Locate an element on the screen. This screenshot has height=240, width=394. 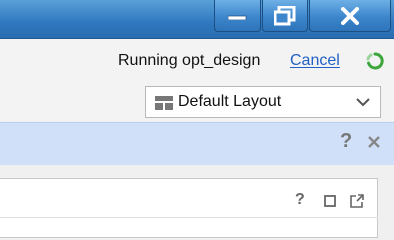
layout-dropdown: Default Layout is located at coordinates (263, 102).